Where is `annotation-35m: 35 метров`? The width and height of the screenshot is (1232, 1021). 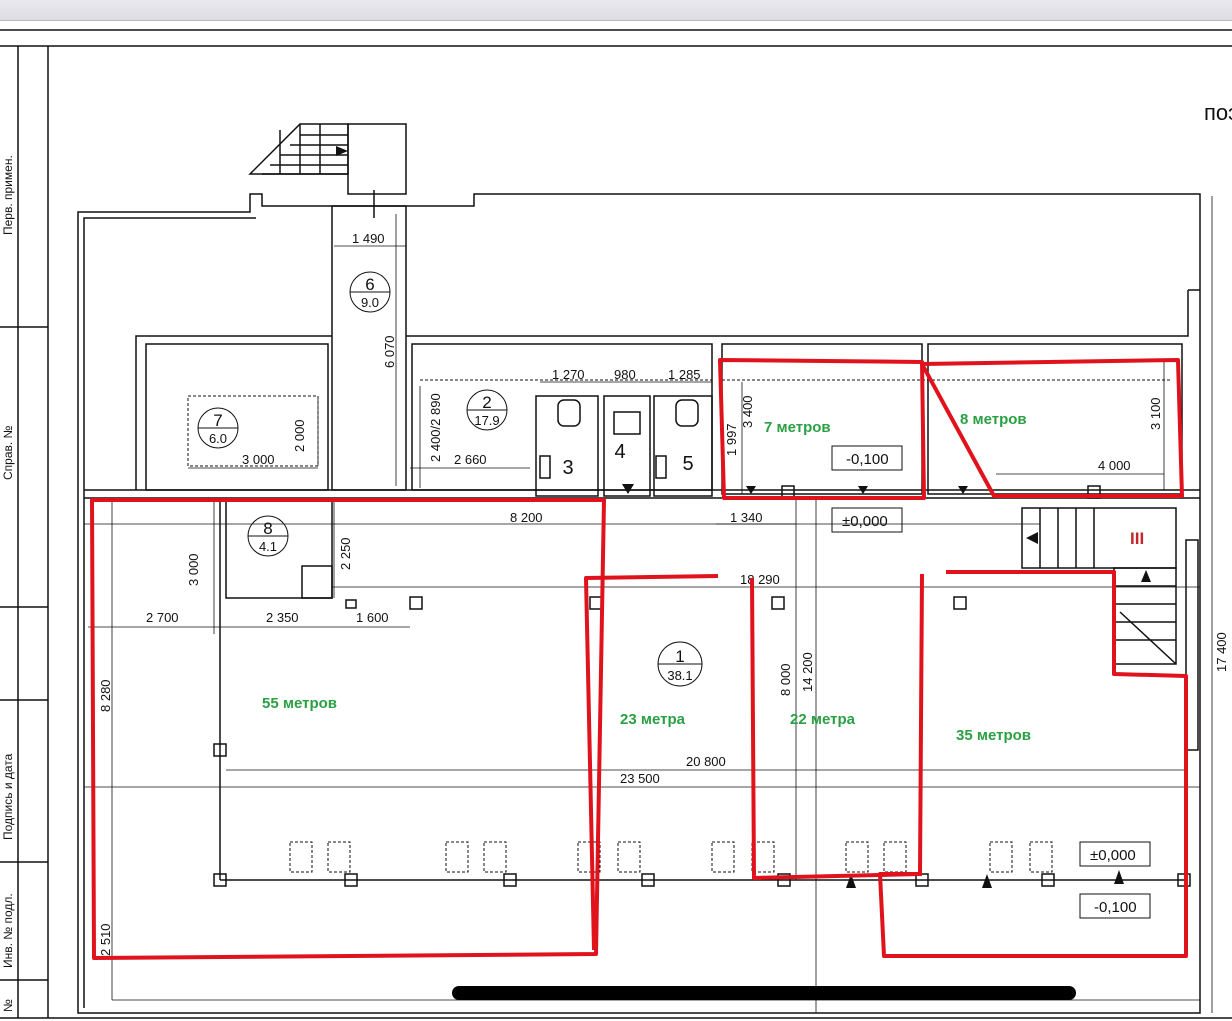 annotation-35m: 35 метров is located at coordinates (993, 735).